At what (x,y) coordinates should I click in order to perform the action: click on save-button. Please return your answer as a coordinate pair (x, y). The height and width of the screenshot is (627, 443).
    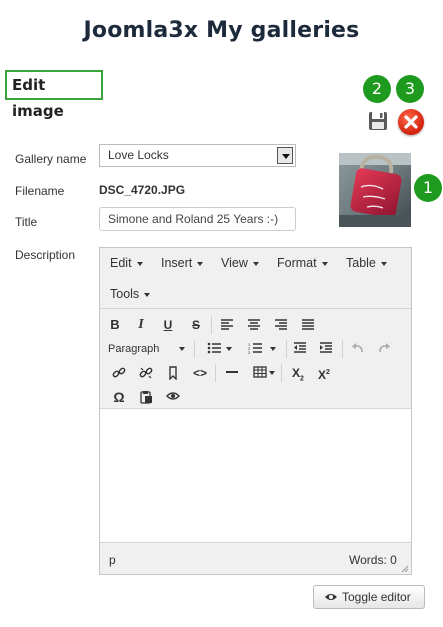
    Looking at the image, I should click on (378, 121).